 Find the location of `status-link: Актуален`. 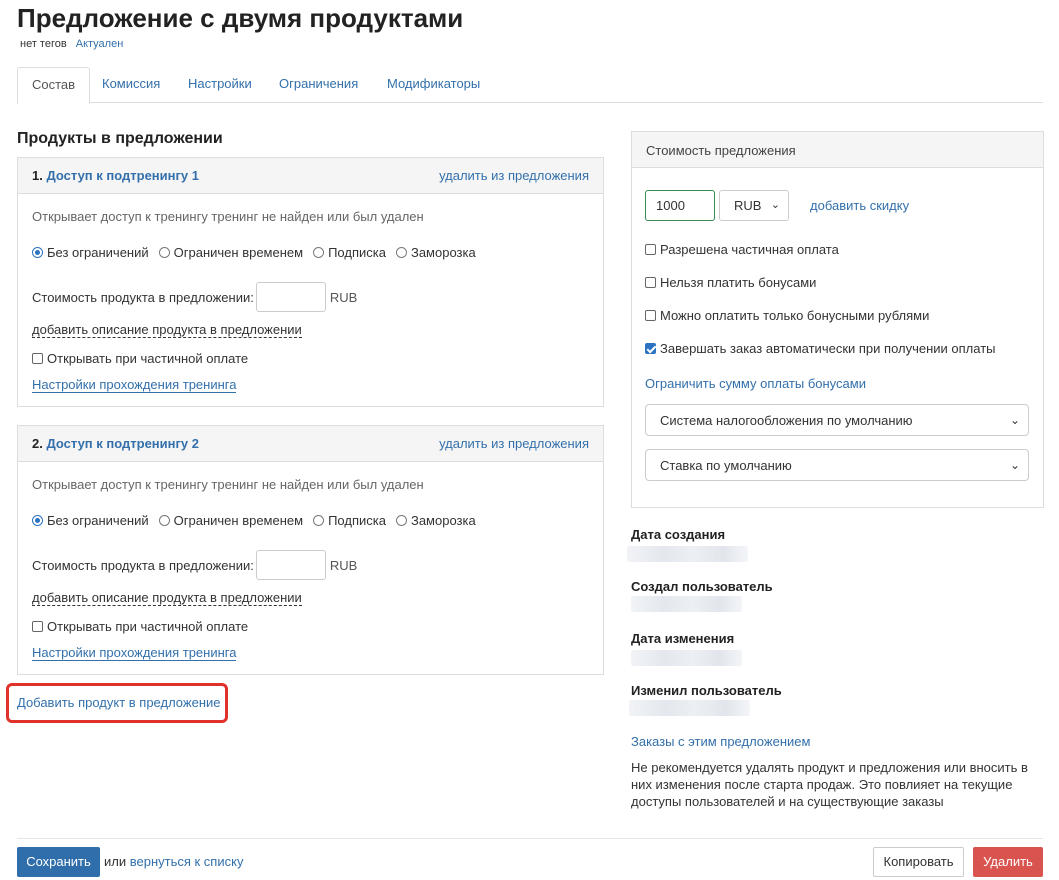

status-link: Актуален is located at coordinates (100, 44).